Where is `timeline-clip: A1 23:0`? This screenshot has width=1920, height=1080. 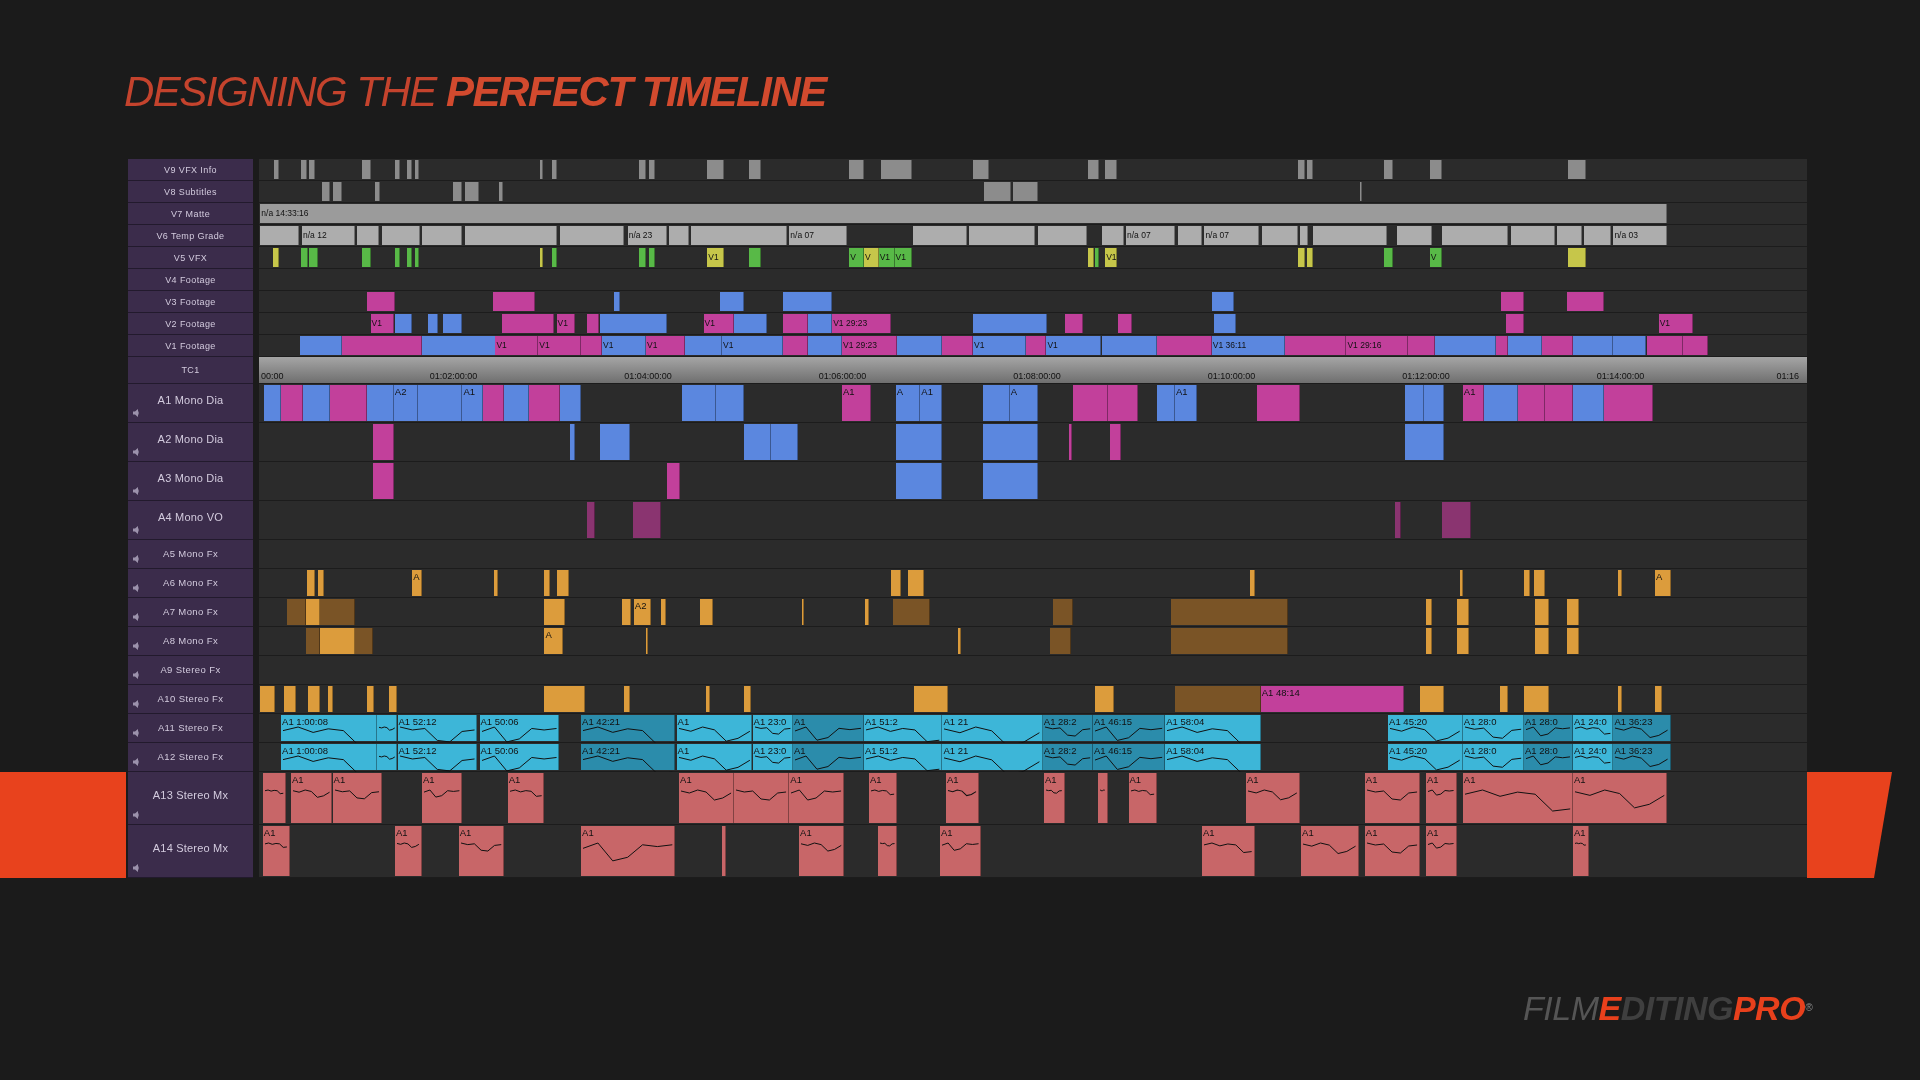 timeline-clip: A1 23:0 is located at coordinates (772, 757).